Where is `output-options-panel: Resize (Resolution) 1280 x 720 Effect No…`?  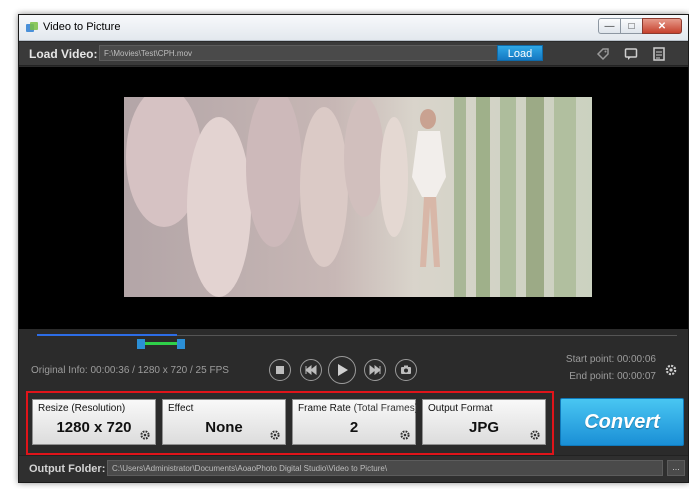
output-options-panel: Resize (Resolution) 1280 x 720 Effect No… is located at coordinates (290, 423).